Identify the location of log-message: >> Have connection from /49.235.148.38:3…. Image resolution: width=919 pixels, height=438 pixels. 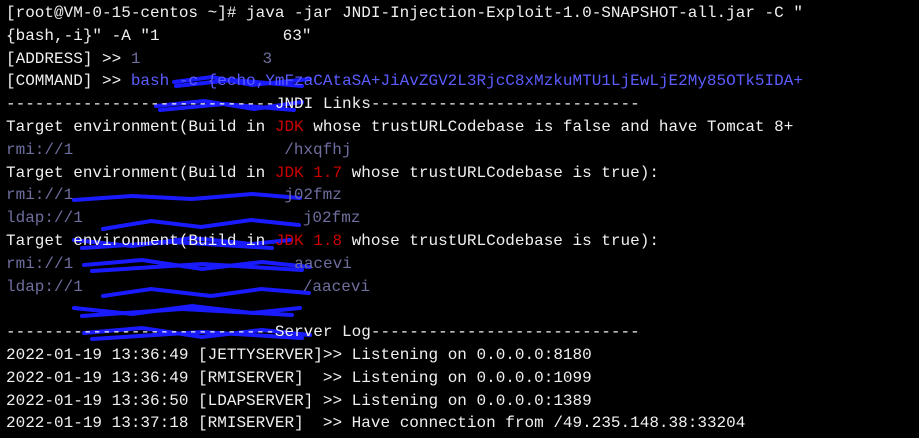
(534, 423).